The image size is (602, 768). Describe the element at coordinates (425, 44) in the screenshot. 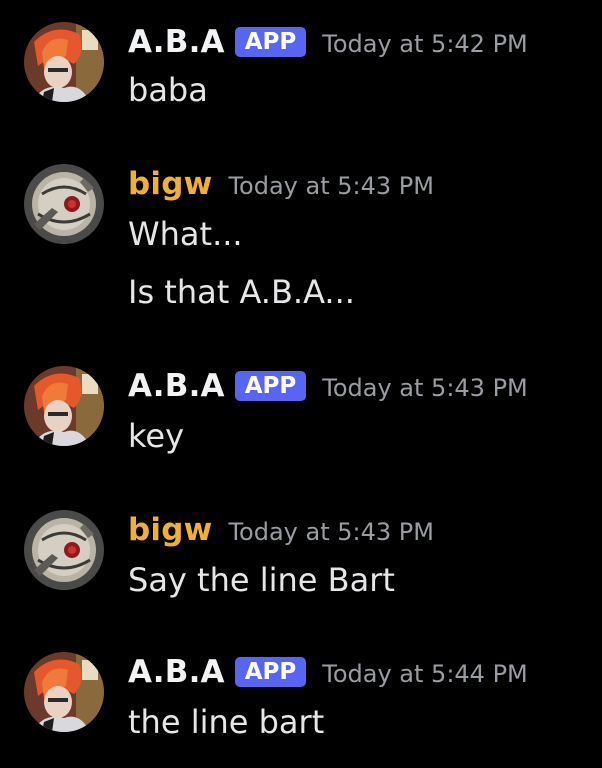

I see `timestamp: Today at 5:42 PM` at that location.